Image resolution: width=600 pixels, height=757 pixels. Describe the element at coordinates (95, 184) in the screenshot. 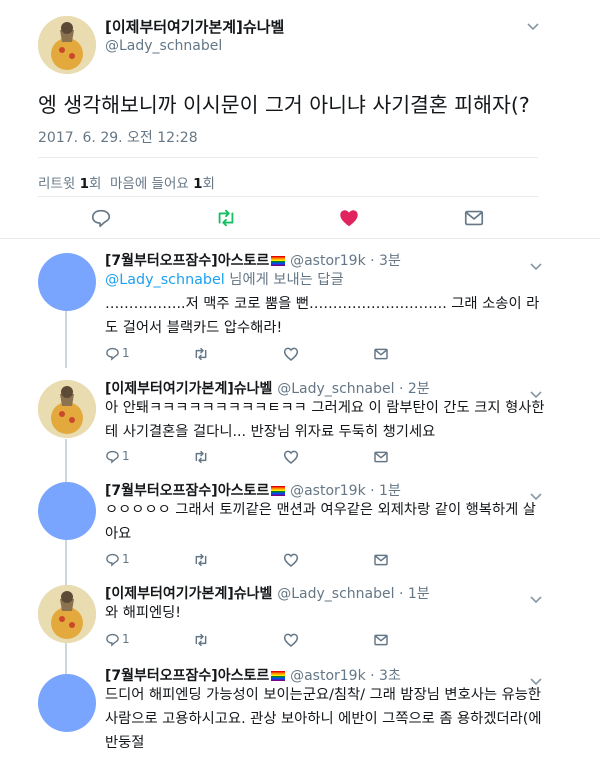

I see `retweets-unit: 회` at that location.